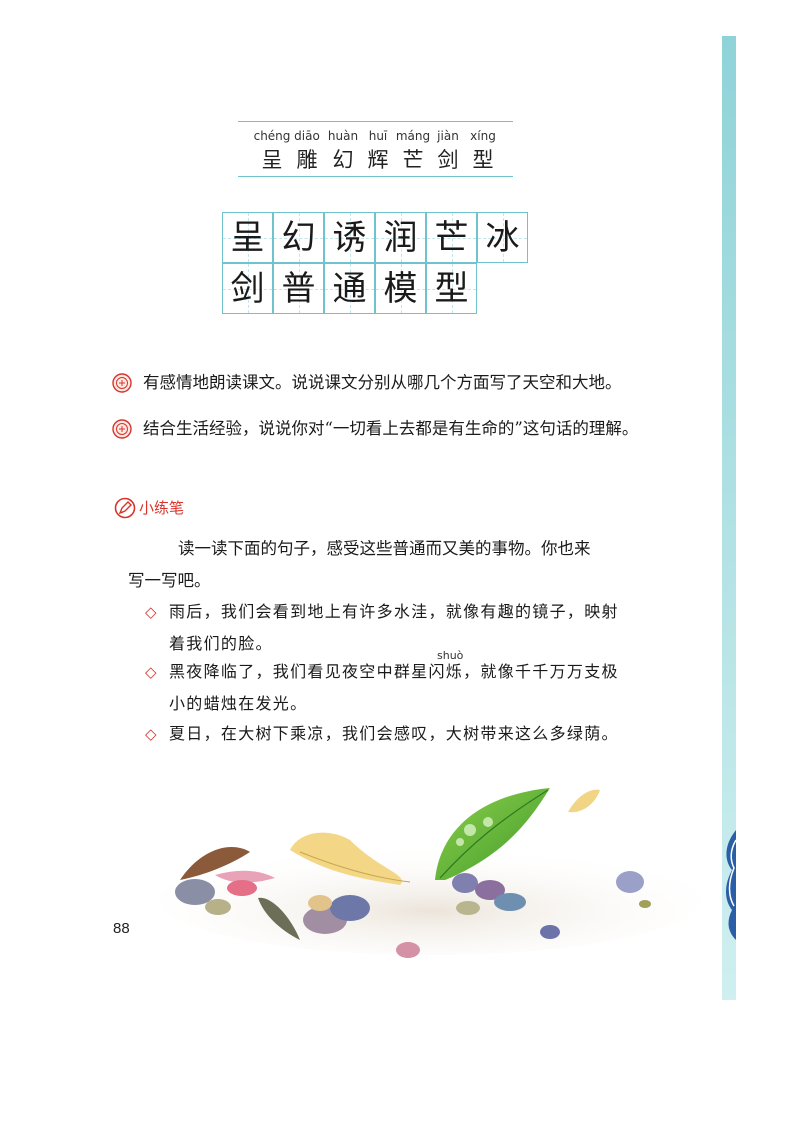 The height and width of the screenshot is (1121, 793). Describe the element at coordinates (169, 580) in the screenshot. I see `intro-line: 写一写吧。` at that location.